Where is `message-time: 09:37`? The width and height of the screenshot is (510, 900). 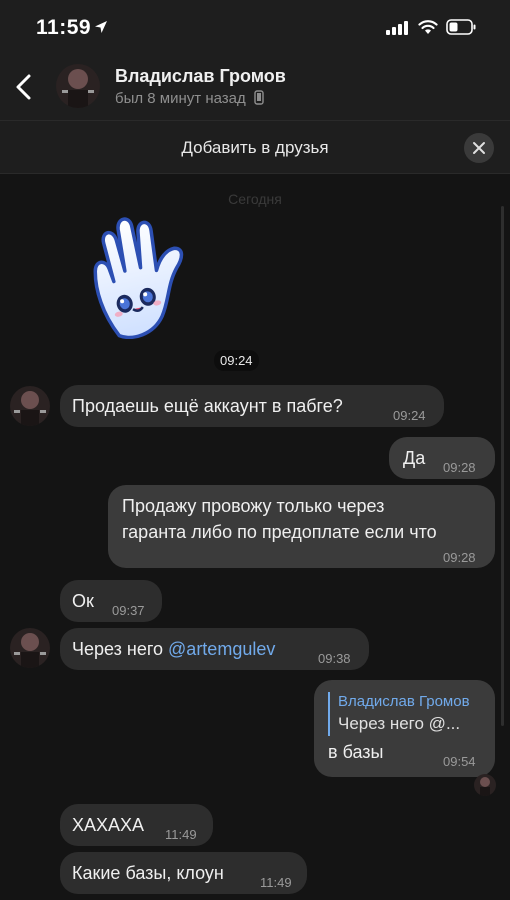
message-time: 09:37 is located at coordinates (128, 610).